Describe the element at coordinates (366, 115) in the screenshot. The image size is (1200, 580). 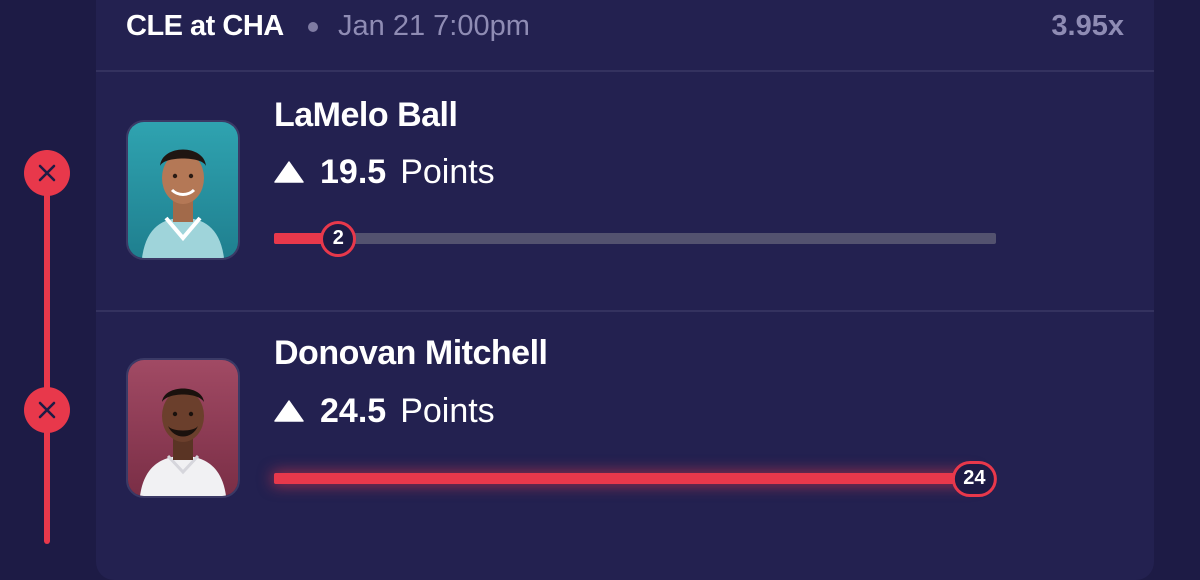
I see `player-name: LaMelo Ball` at that location.